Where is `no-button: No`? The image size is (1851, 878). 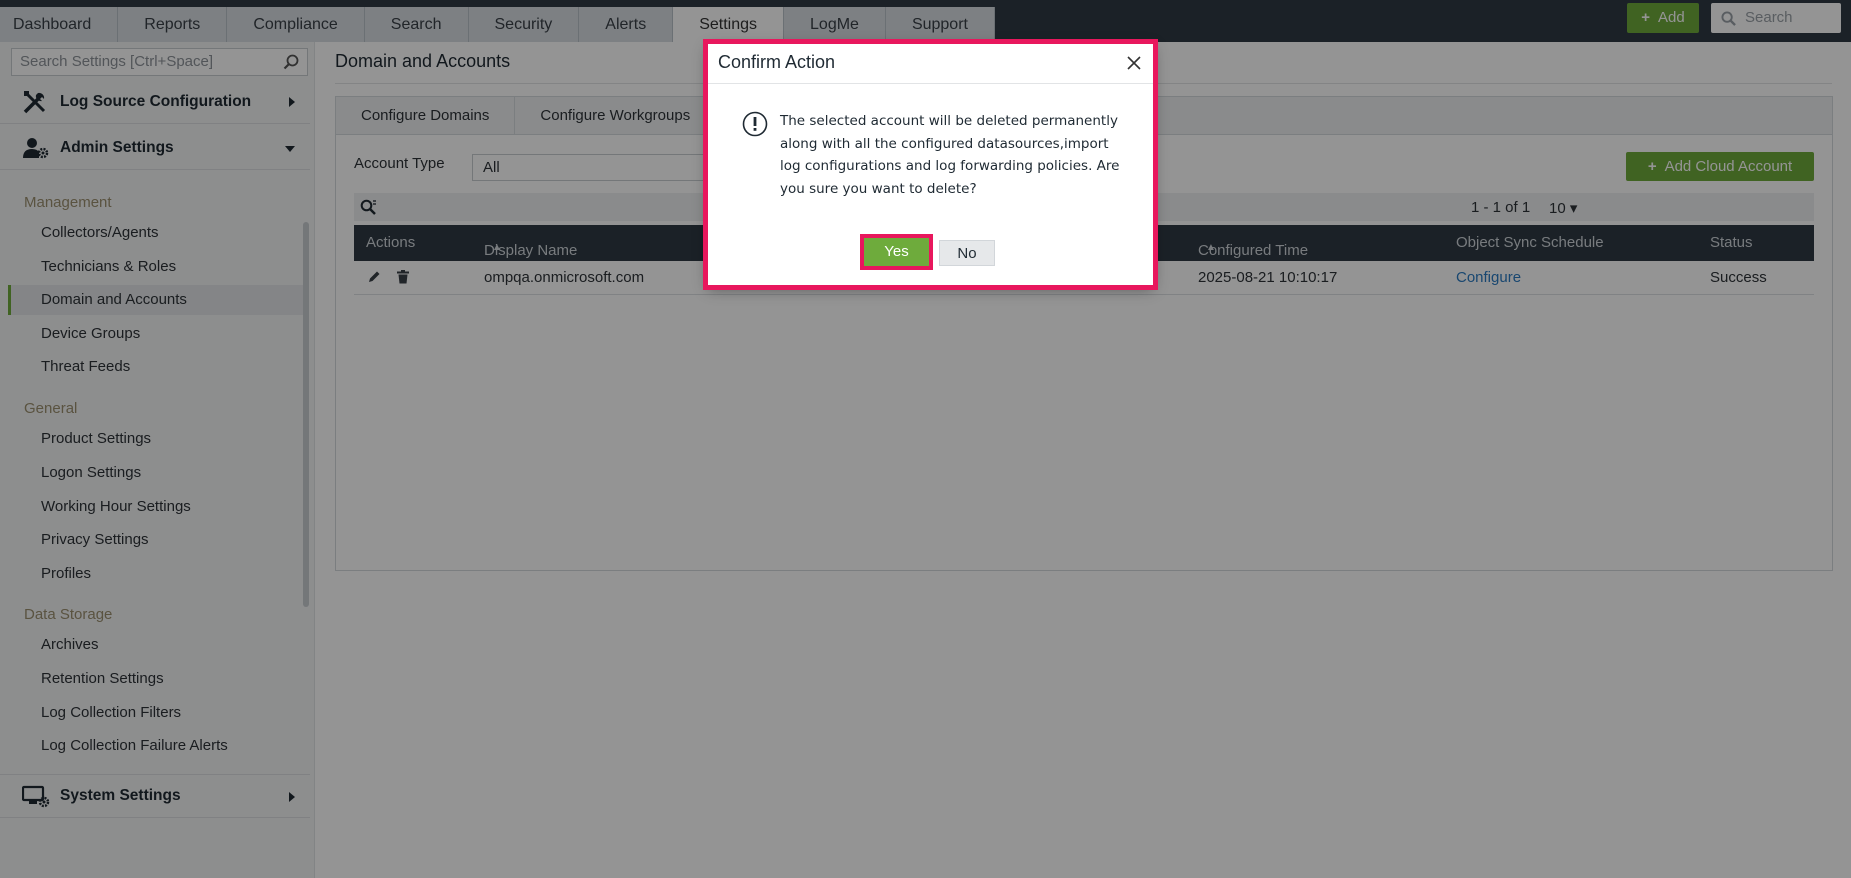 no-button: No is located at coordinates (967, 253).